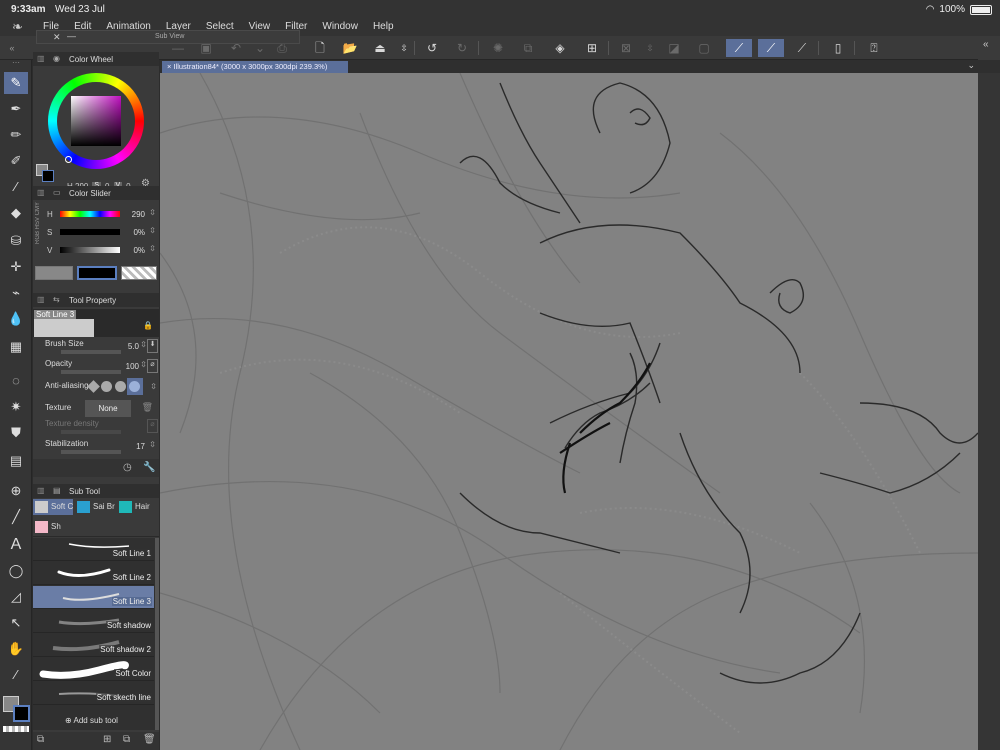  Describe the element at coordinates (149, 467) in the screenshot. I see `wrench-icon: 🔧` at that location.